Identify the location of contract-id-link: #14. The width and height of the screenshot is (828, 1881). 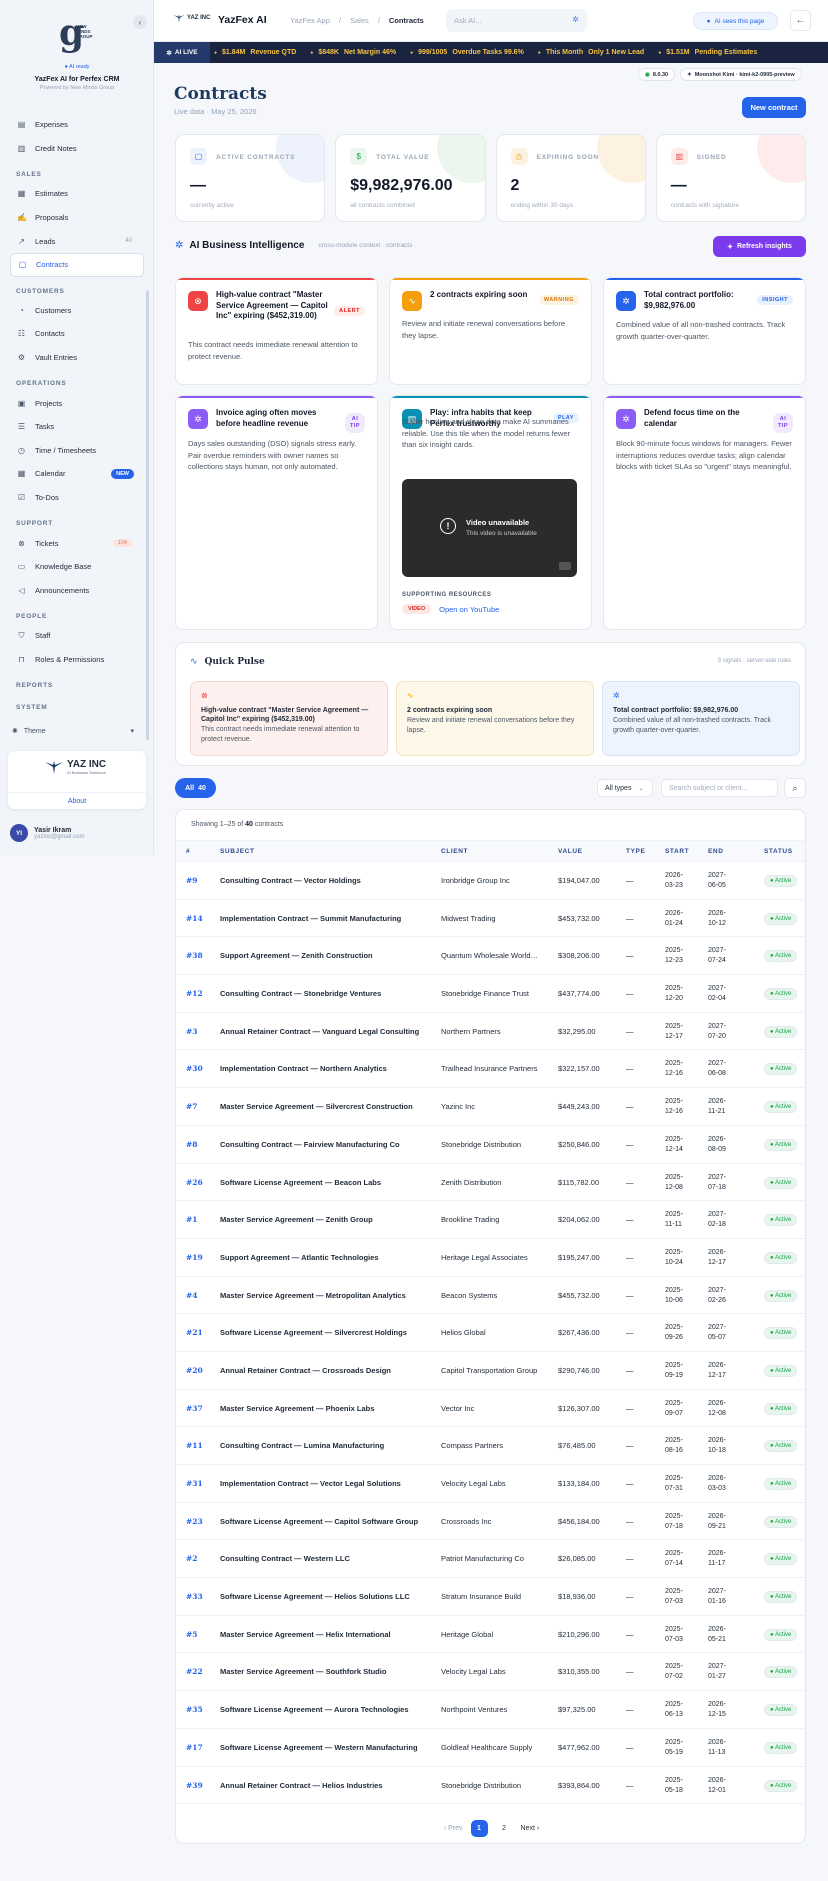
(194, 918).